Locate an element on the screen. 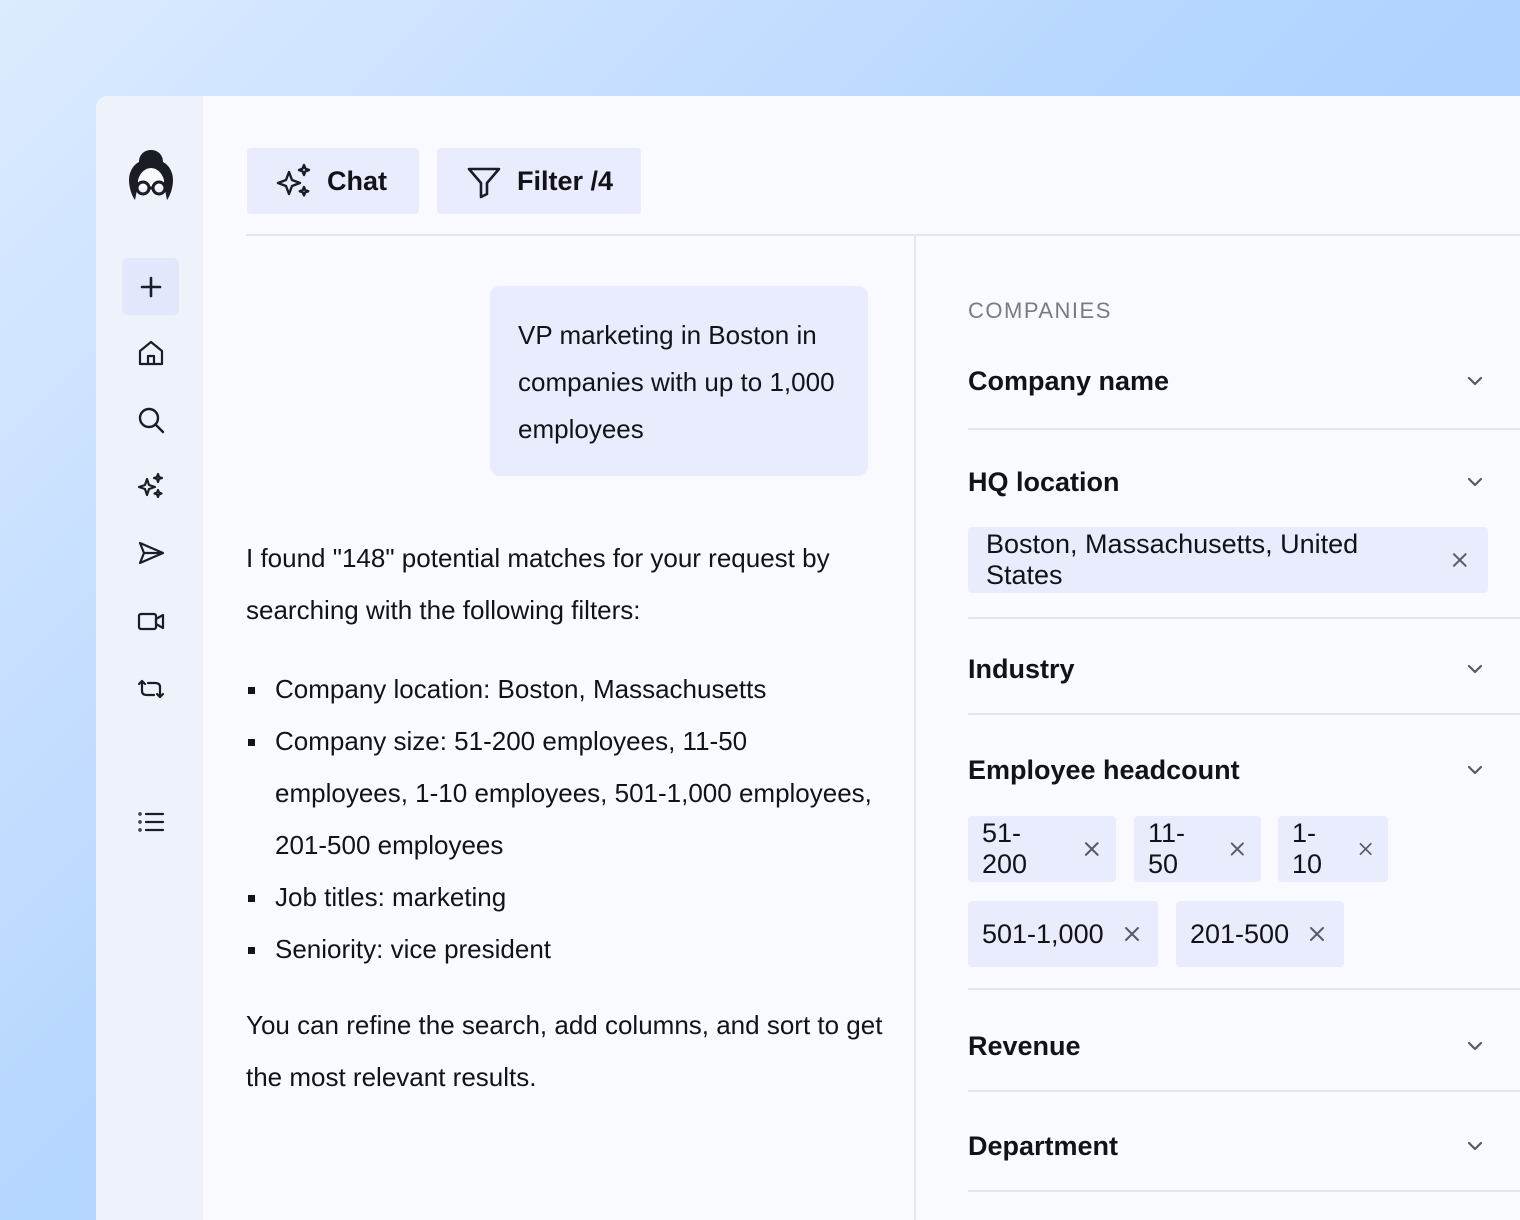  sidebar-item-lists is located at coordinates (150, 821).